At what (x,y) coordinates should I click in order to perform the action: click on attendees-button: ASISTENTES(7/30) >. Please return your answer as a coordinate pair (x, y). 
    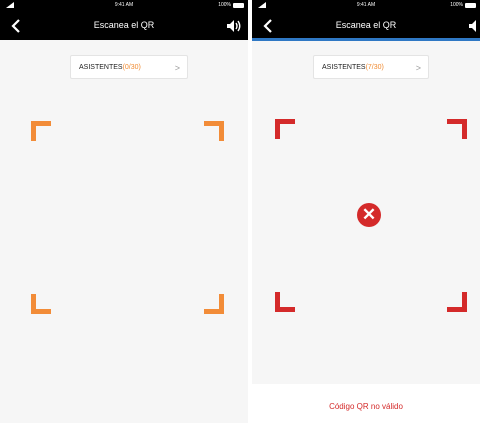
    Looking at the image, I should click on (371, 67).